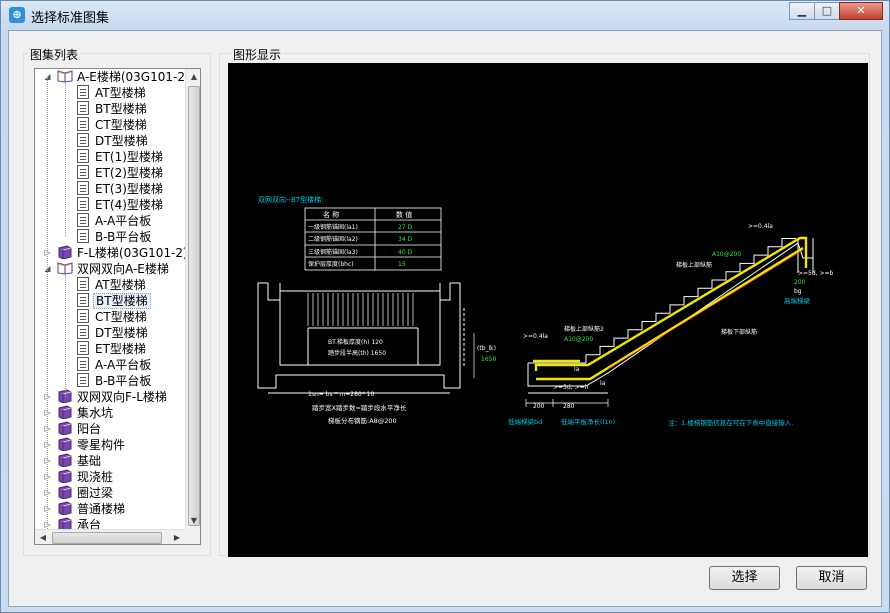  Describe the element at coordinates (861, 11) in the screenshot. I see `close-button: ✕` at that location.